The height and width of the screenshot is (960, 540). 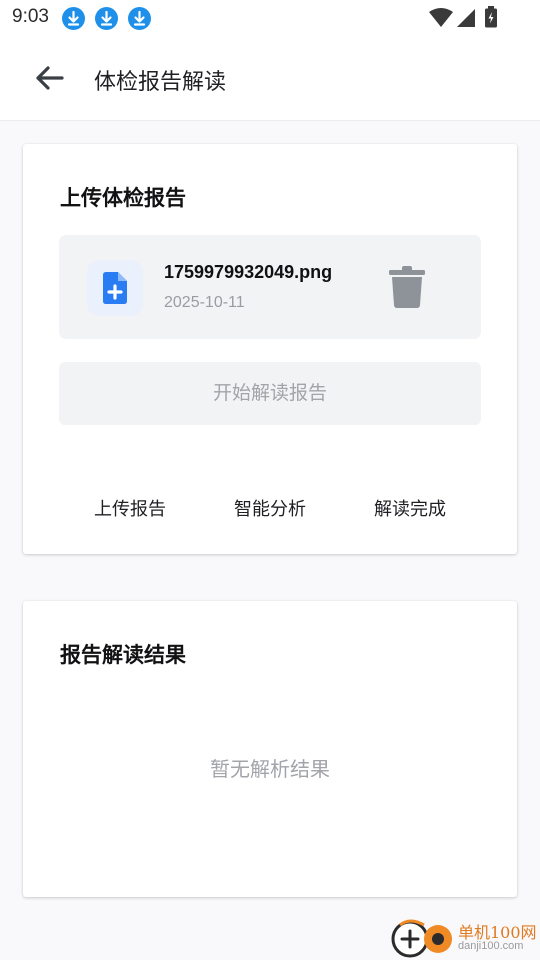 What do you see at coordinates (466, 18) in the screenshot?
I see `signal-icon` at bounding box center [466, 18].